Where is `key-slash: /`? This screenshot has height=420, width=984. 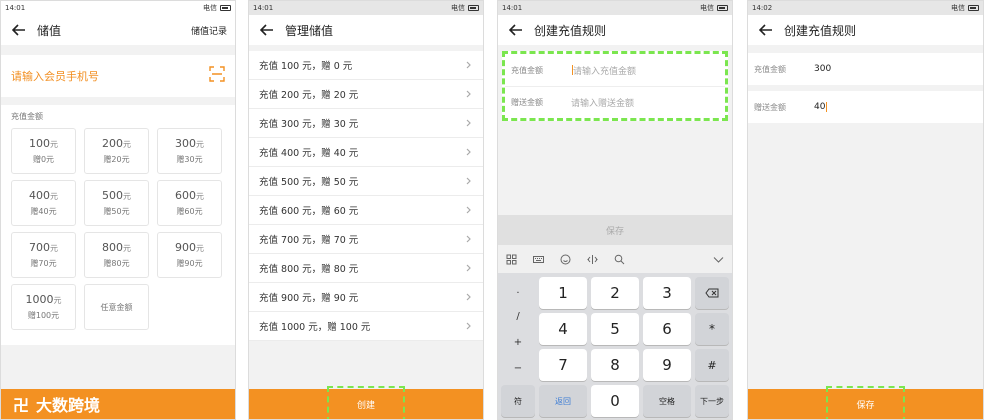
key-slash: / is located at coordinates (517, 316).